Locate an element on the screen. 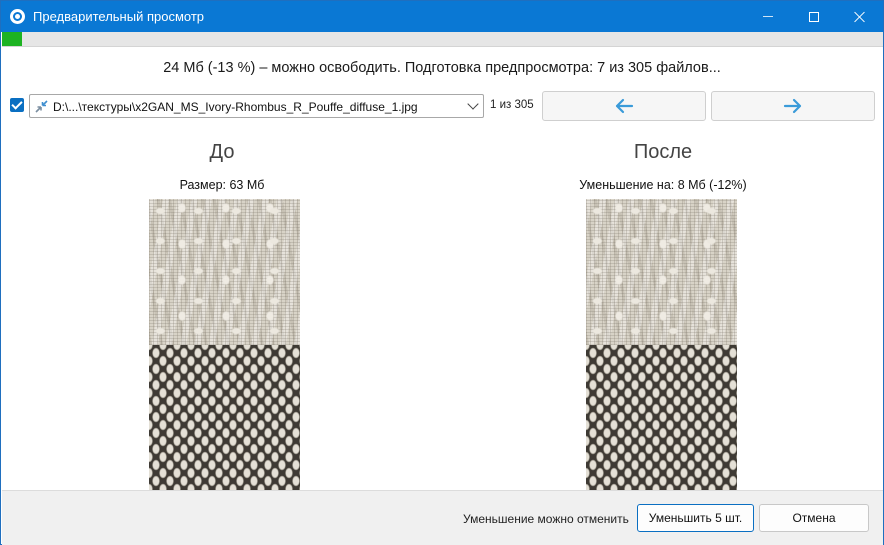  progress-fill is located at coordinates (12, 39).